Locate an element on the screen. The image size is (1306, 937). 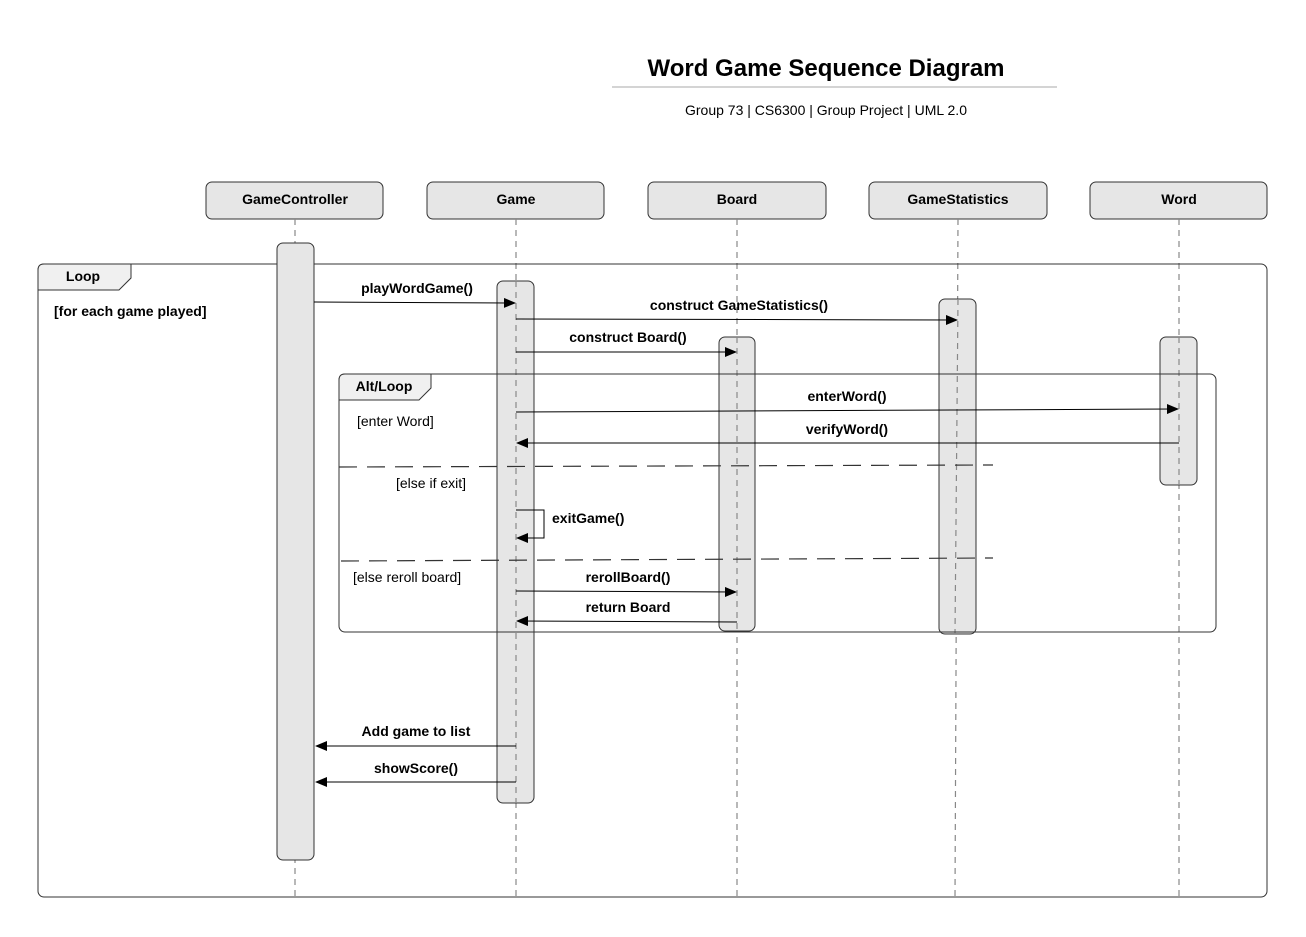
participant-label: Board is located at coordinates (737, 199).